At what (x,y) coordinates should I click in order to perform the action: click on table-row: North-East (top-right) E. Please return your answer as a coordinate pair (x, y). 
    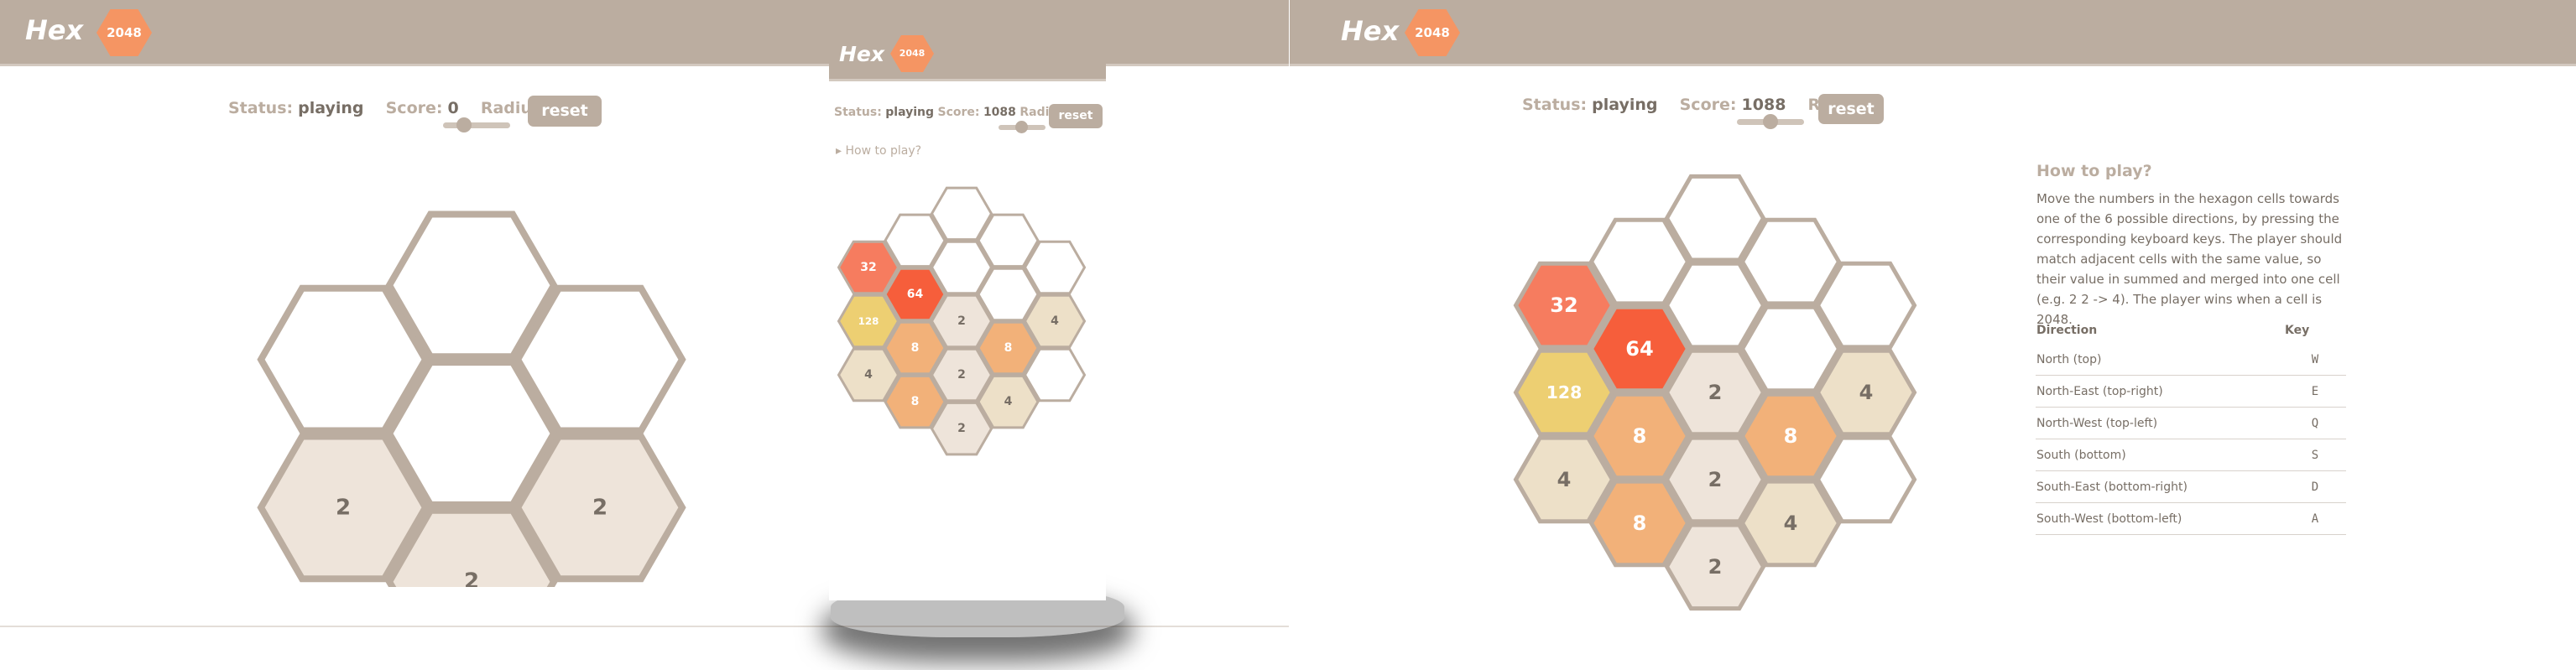
    Looking at the image, I should click on (2191, 391).